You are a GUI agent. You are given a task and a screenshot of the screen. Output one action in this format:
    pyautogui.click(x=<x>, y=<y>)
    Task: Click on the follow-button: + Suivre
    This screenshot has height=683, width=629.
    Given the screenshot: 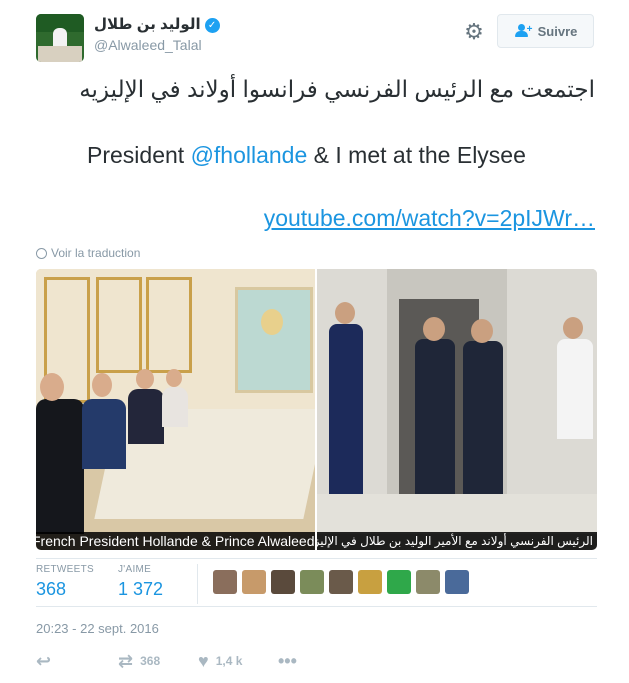 What is the action you would take?
    pyautogui.click(x=545, y=31)
    